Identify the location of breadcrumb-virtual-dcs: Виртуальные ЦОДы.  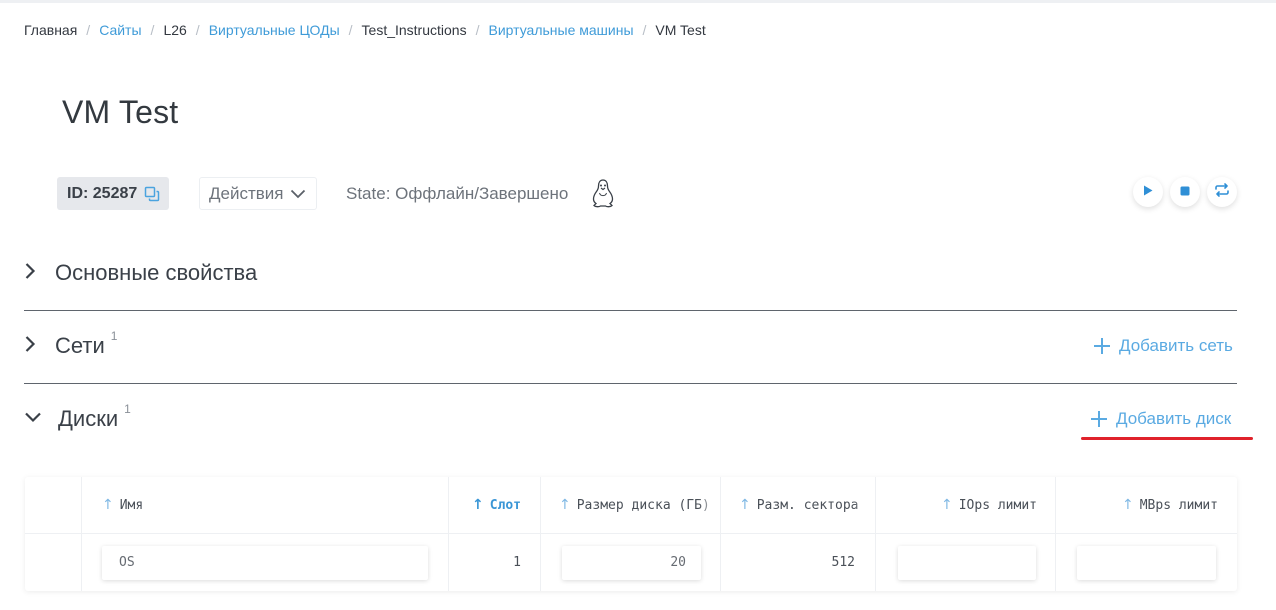
(274, 30).